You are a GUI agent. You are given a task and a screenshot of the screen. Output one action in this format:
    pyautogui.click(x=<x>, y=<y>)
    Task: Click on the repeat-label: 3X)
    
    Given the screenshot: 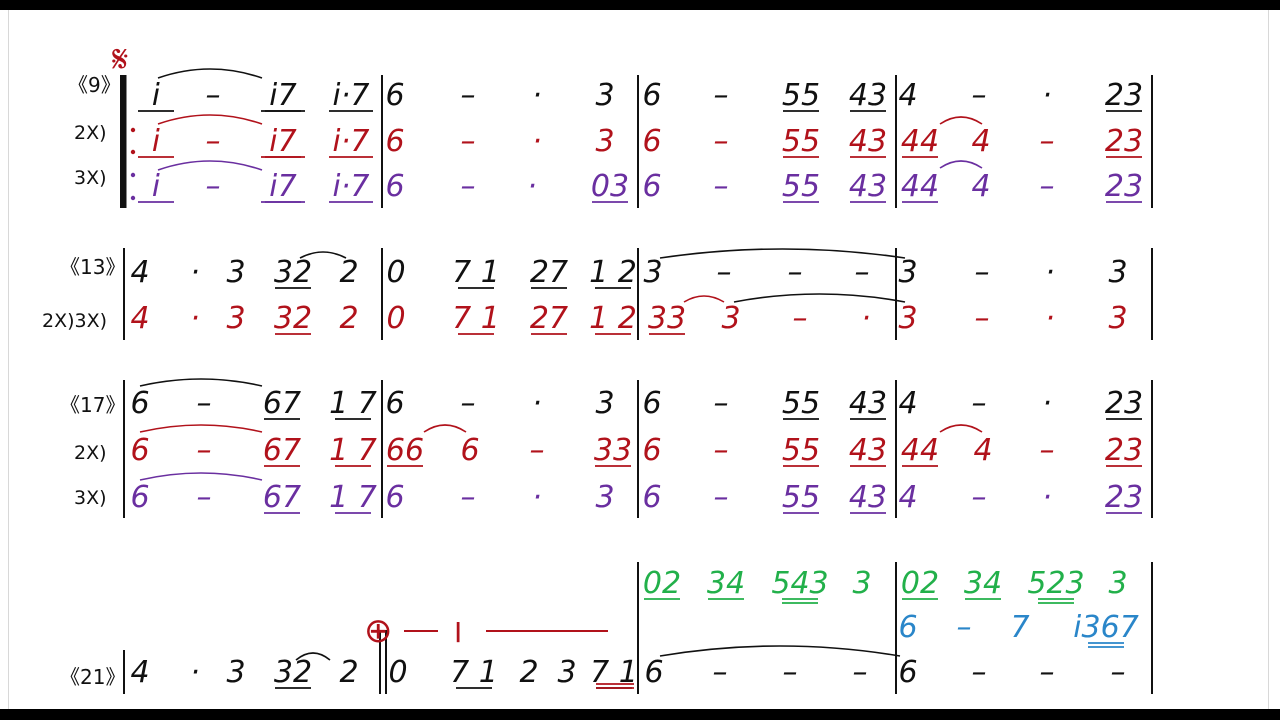 What is the action you would take?
    pyautogui.click(x=90, y=498)
    